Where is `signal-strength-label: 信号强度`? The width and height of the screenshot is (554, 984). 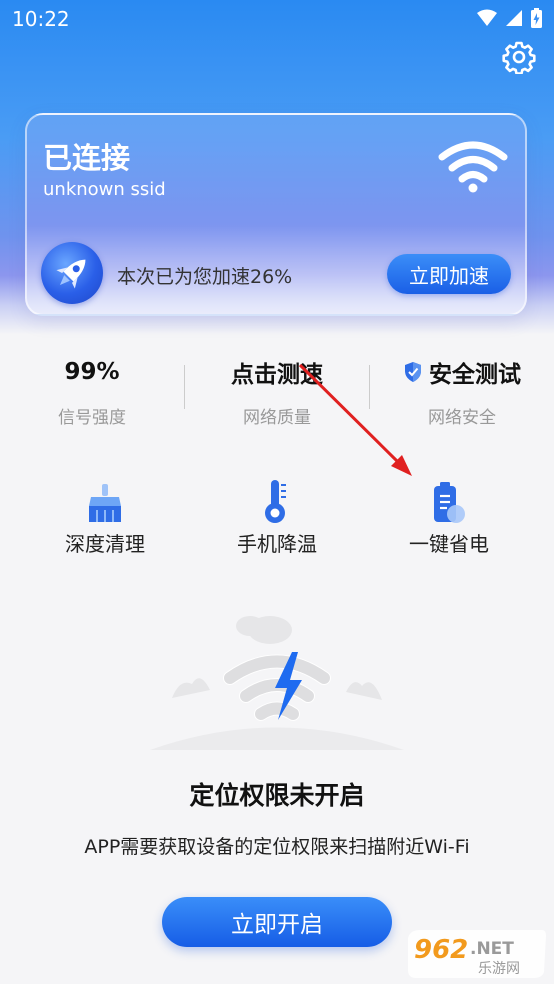 signal-strength-label: 信号强度 is located at coordinates (92, 418).